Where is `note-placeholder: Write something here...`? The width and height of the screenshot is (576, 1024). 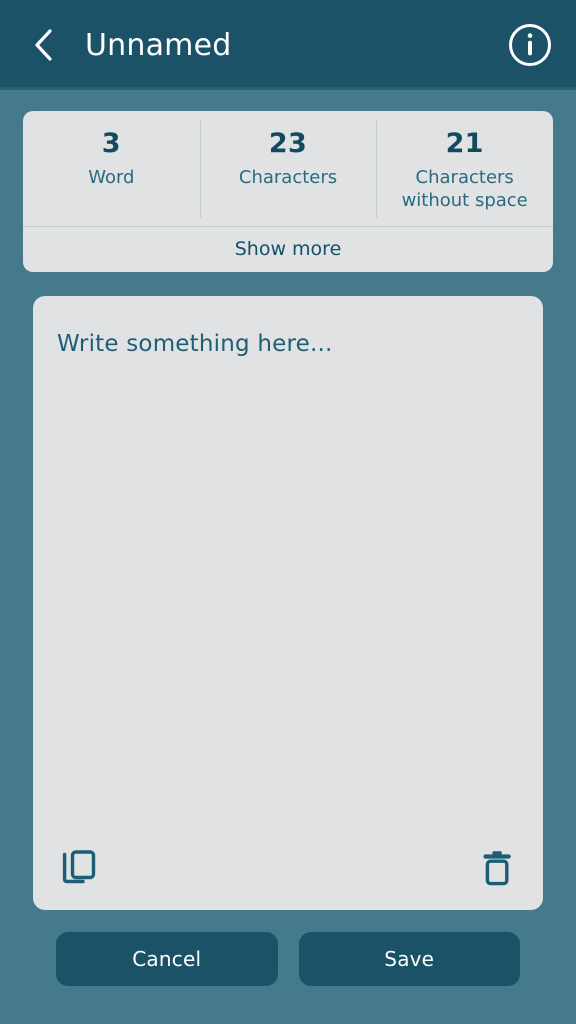
note-placeholder: Write something here... is located at coordinates (195, 343).